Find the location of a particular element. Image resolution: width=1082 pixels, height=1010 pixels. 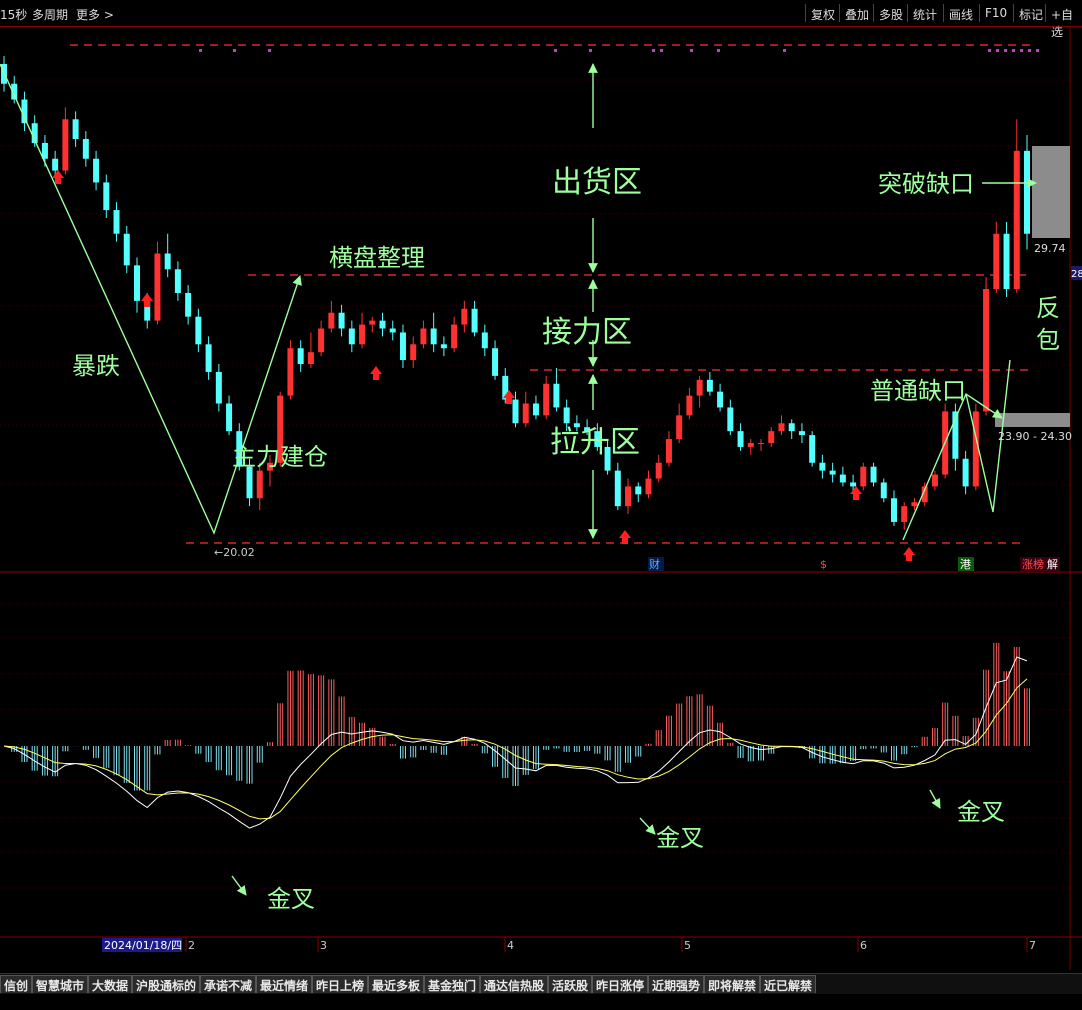

sector-tab-6: 昨日上榜 is located at coordinates (340, 984).